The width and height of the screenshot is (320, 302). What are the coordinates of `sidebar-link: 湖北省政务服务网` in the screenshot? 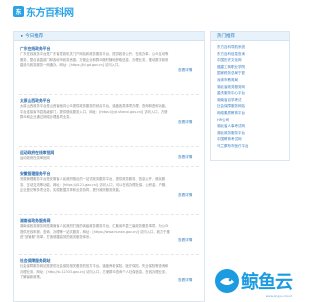 It's located at (253, 87).